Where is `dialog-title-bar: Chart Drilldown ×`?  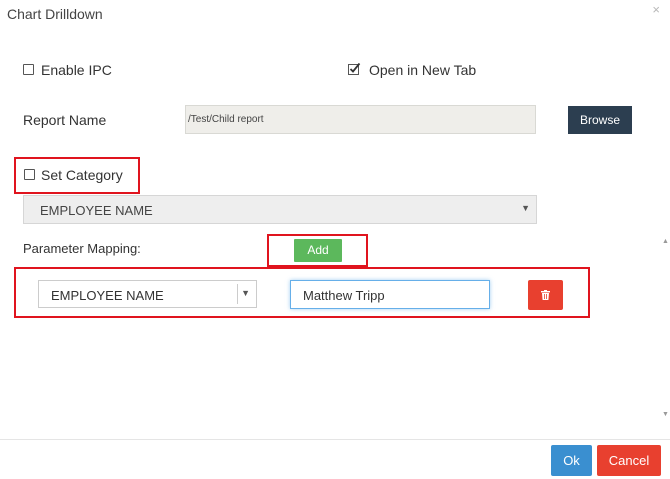 dialog-title-bar: Chart Drilldown × is located at coordinates (335, 15).